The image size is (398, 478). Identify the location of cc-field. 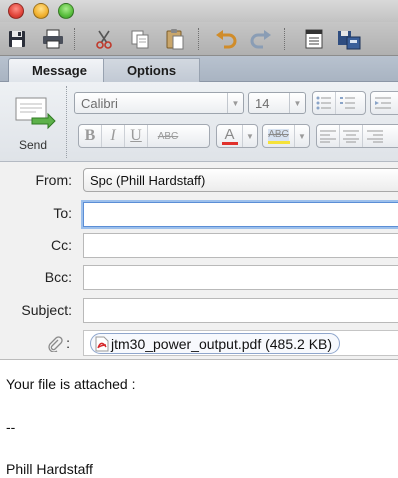
(240, 245).